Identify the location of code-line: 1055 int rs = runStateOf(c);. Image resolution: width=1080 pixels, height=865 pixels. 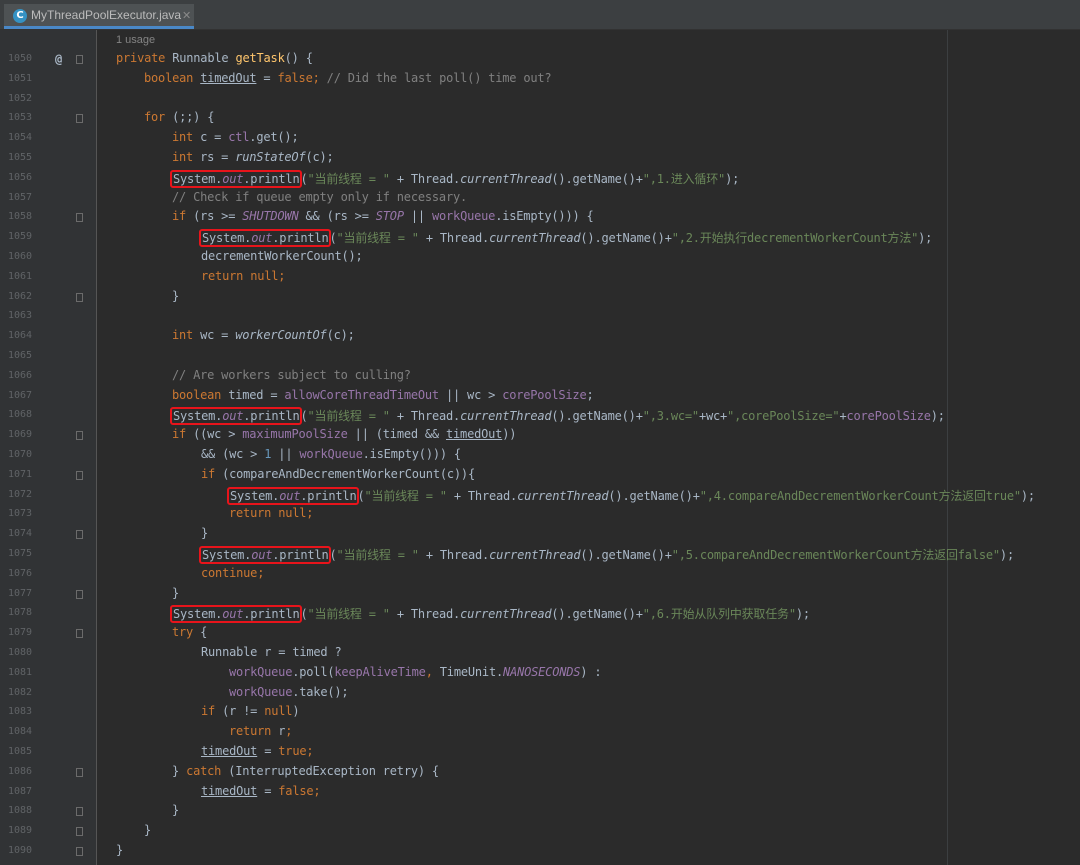
(540, 159).